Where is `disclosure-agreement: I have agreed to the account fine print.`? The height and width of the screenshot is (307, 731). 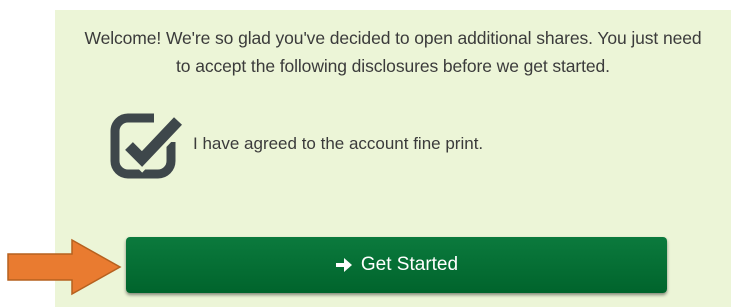 disclosure-agreement: I have agreed to the account fine print. is located at coordinates (296, 145).